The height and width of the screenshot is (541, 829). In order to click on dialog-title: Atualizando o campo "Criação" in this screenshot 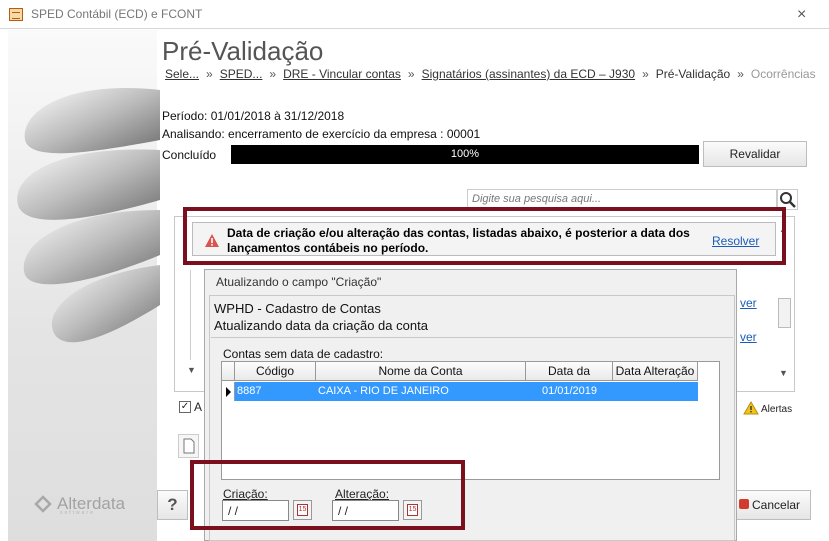, I will do `click(299, 282)`.